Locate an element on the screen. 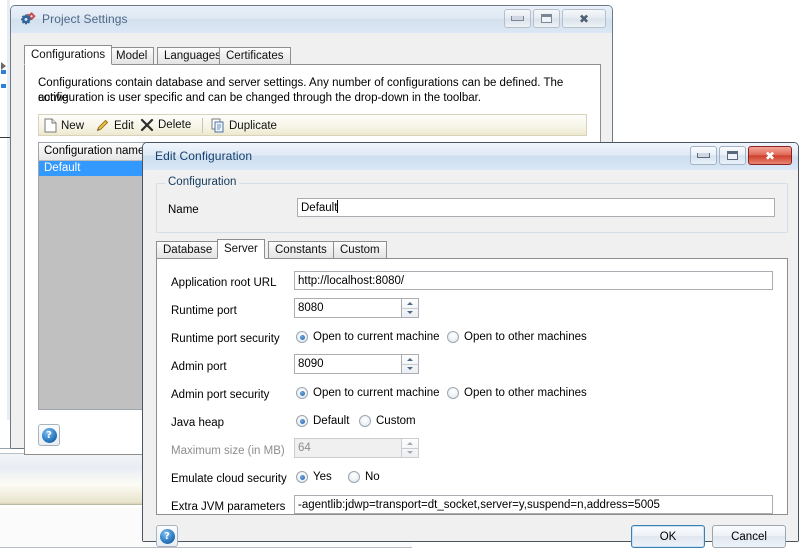 The image size is (803, 548). admin-port-value: 8090 is located at coordinates (311, 364).